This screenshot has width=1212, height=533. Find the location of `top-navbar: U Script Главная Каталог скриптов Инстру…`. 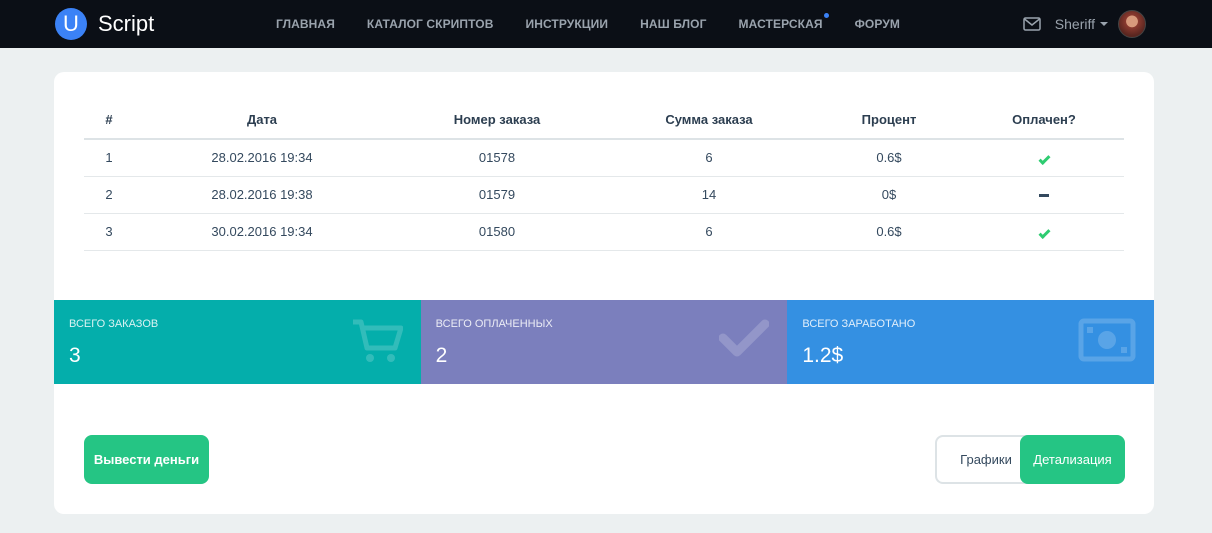

top-navbar: U Script Главная Каталог скриптов Инстру… is located at coordinates (606, 24).